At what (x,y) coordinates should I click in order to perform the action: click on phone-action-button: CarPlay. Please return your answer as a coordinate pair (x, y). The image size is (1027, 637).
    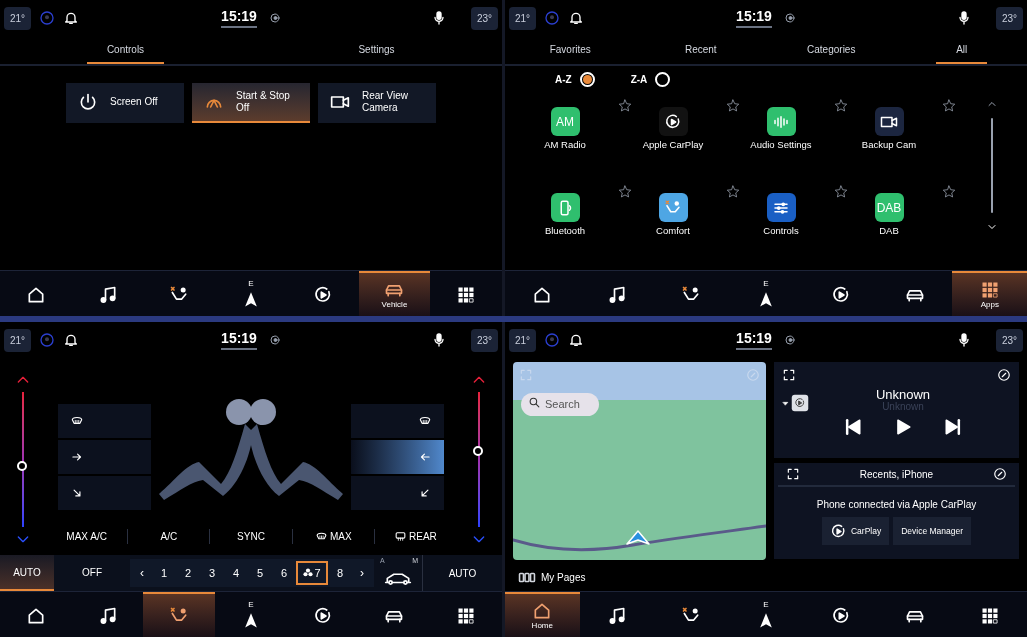
    Looking at the image, I should click on (855, 531).